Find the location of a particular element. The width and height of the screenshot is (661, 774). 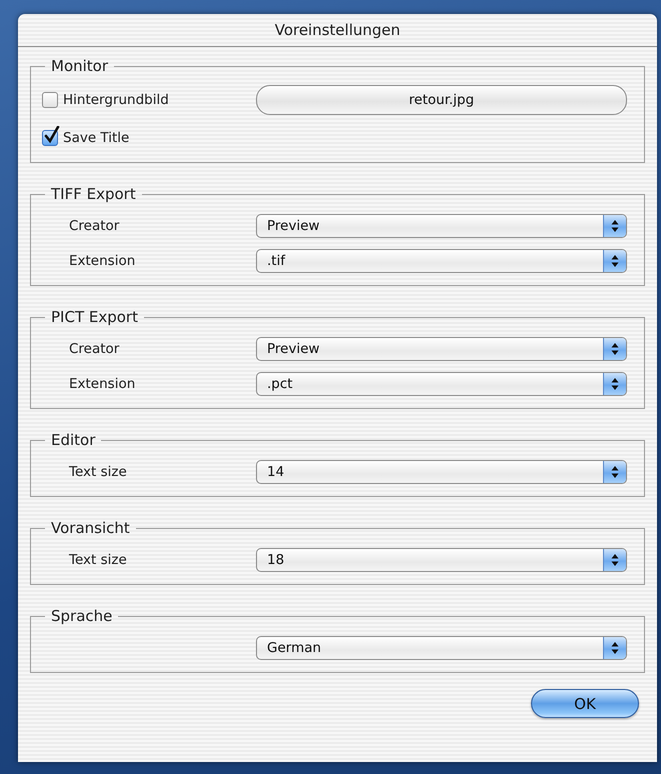

popup-menu: .pct is located at coordinates (441, 384).